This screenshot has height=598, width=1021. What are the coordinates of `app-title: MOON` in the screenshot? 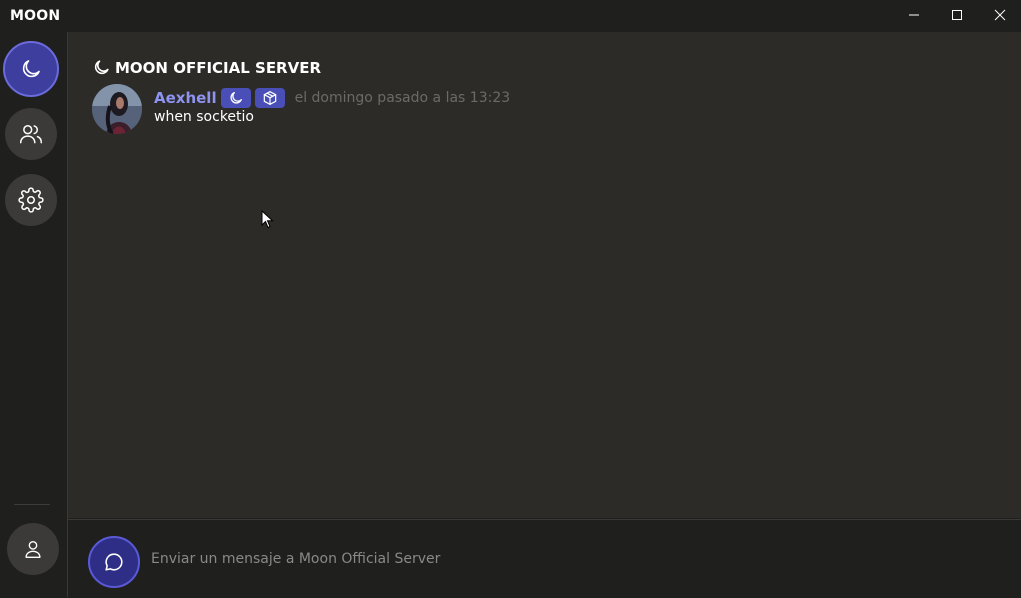 It's located at (35, 16).